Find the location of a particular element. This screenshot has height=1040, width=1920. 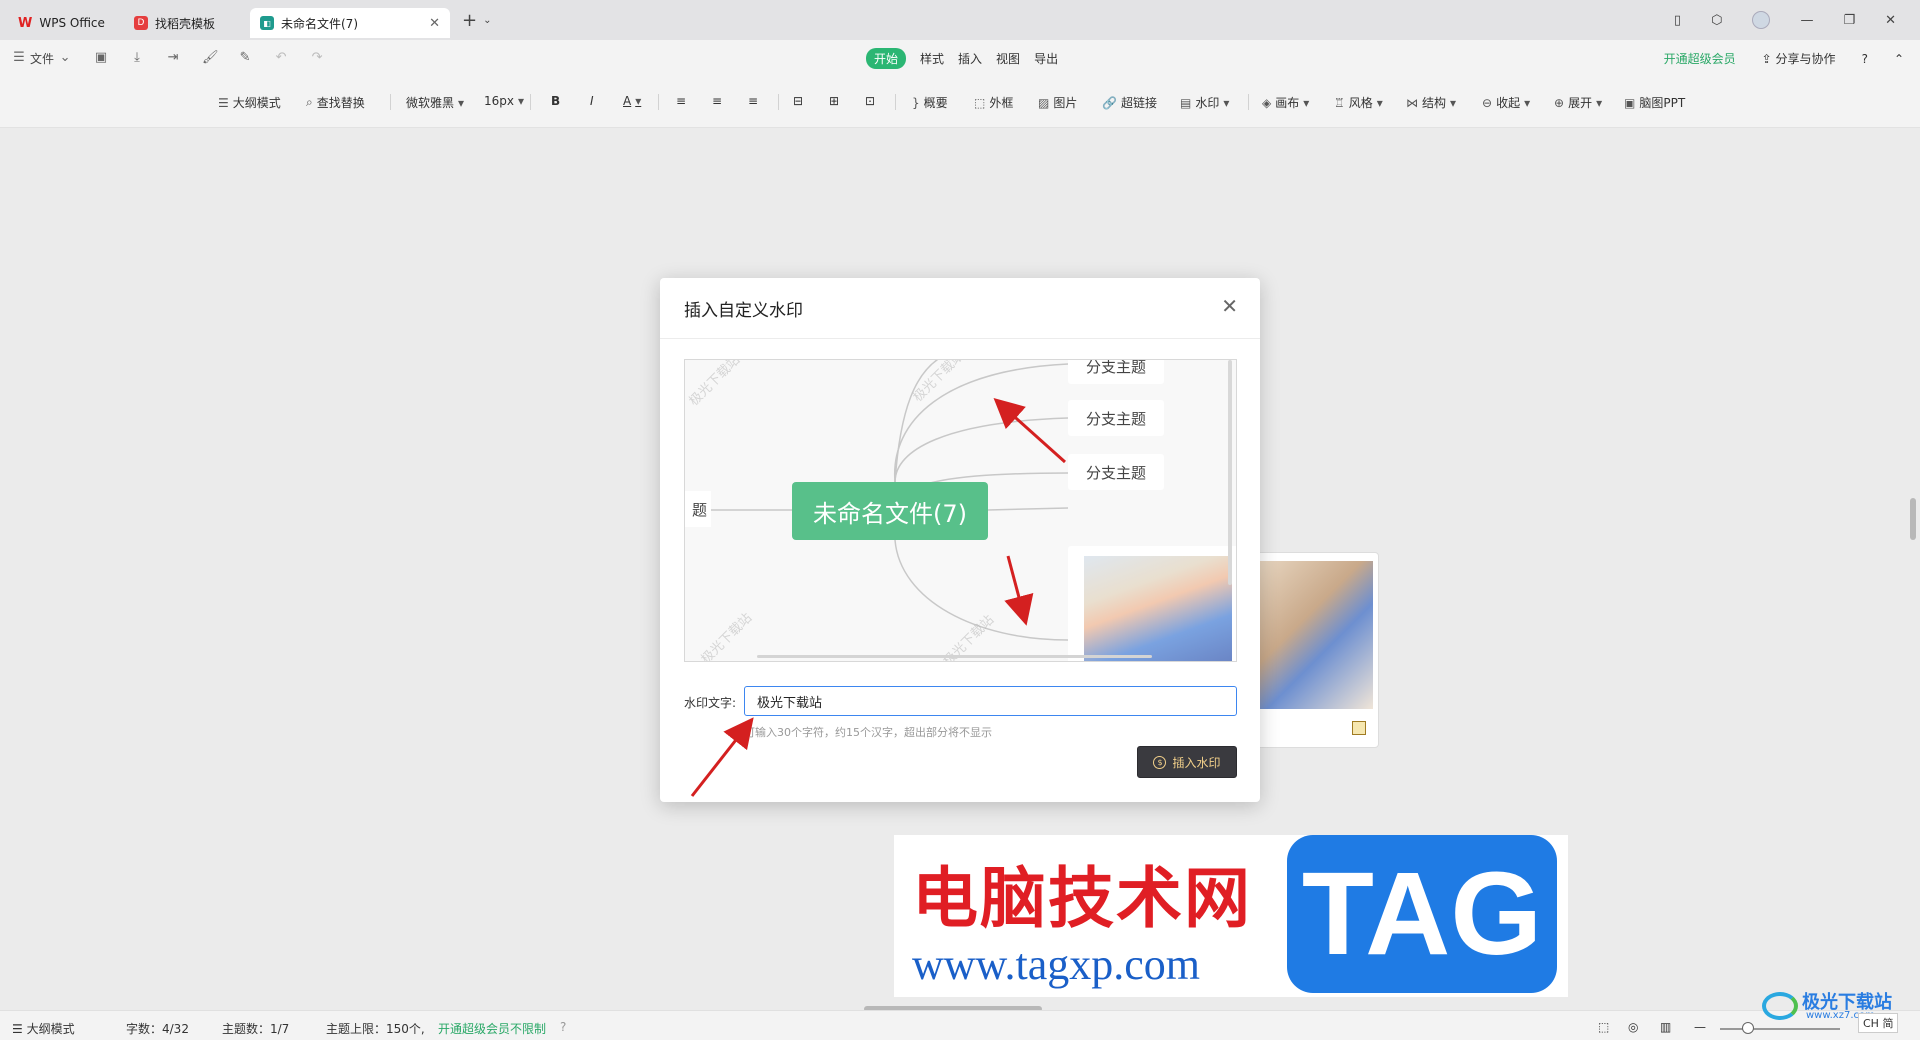

canvas-button: ◈ 画布 ▾ is located at coordinates (1285, 102).